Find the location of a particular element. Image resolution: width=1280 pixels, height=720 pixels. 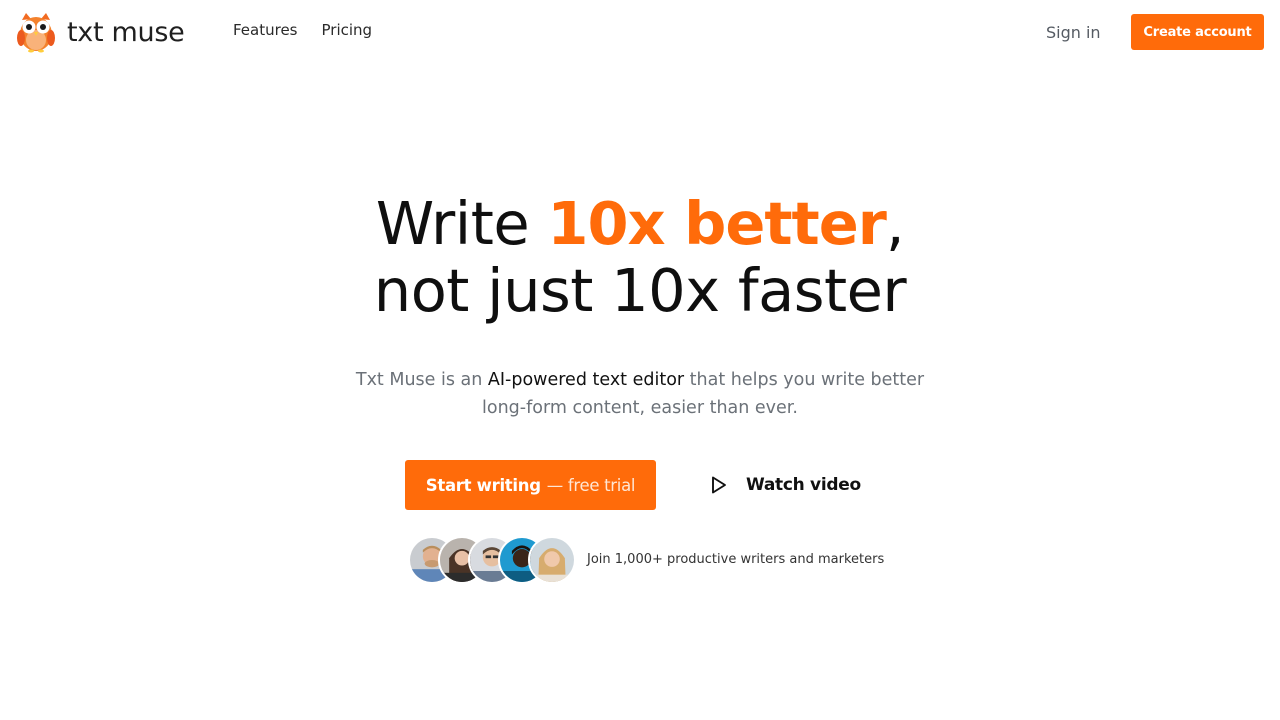

hero-subtitle-strong: AI-powered text editor is located at coordinates (586, 380).